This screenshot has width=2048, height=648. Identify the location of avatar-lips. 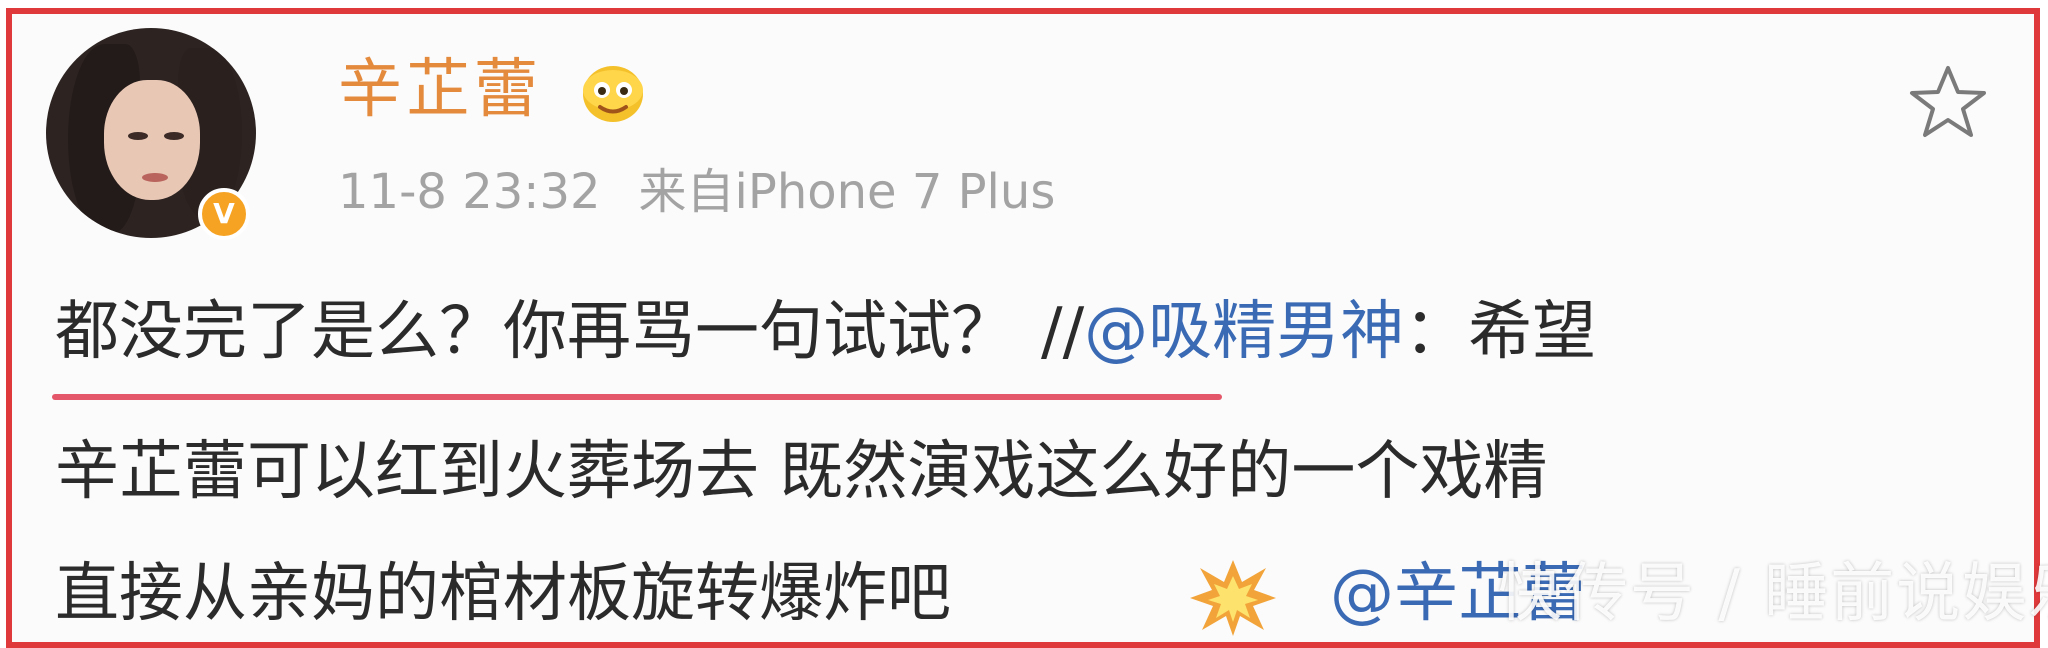
(155, 177).